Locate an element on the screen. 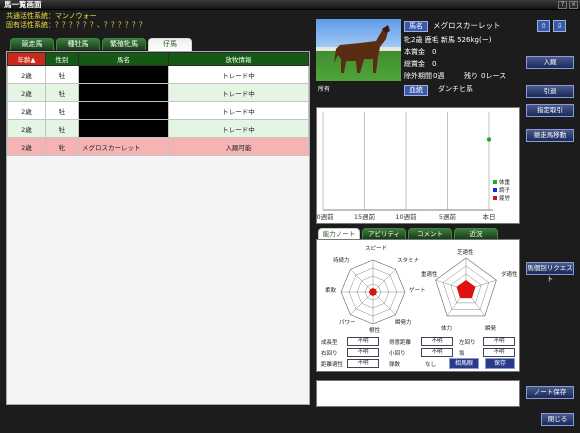 The width and height of the screenshot is (580, 433). scroll-down-button: ⇩ is located at coordinates (559, 26).